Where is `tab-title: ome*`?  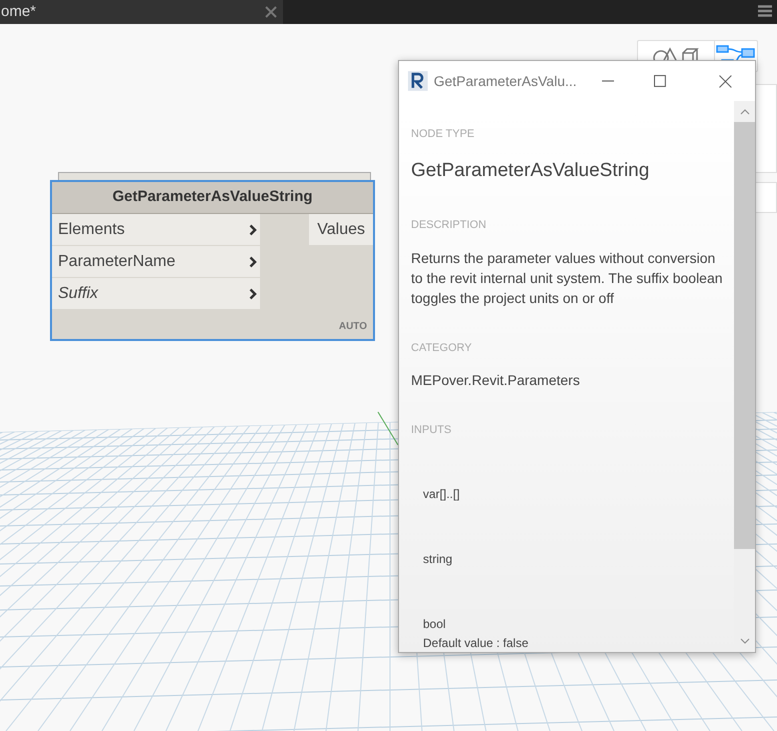 tab-title: ome* is located at coordinates (18, 12).